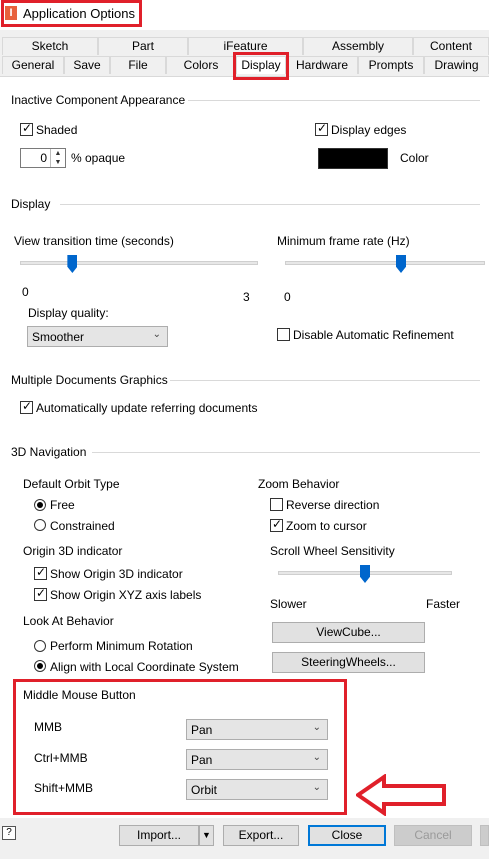  Describe the element at coordinates (202, 730) in the screenshot. I see `mmb-select-value: Pan` at that location.